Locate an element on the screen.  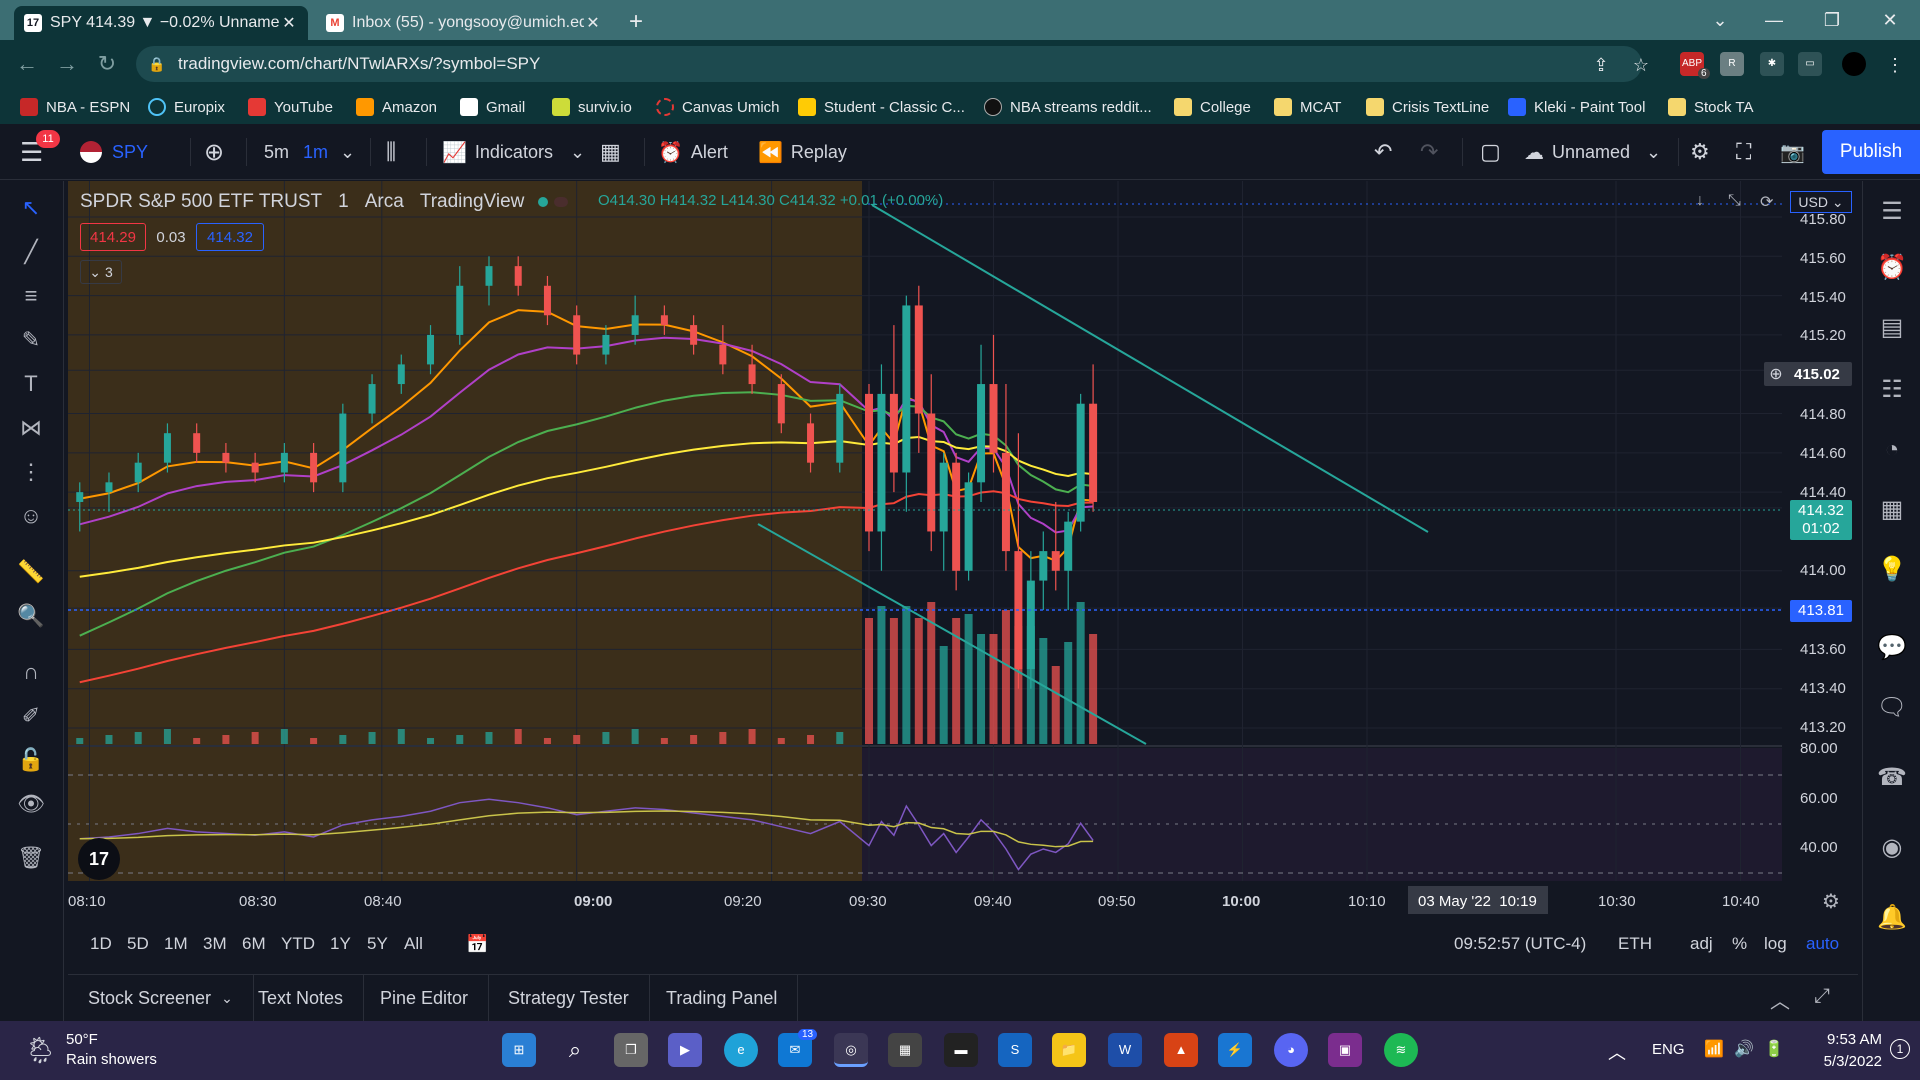
bookmark-item: surviv.io is located at coordinates (592, 107).